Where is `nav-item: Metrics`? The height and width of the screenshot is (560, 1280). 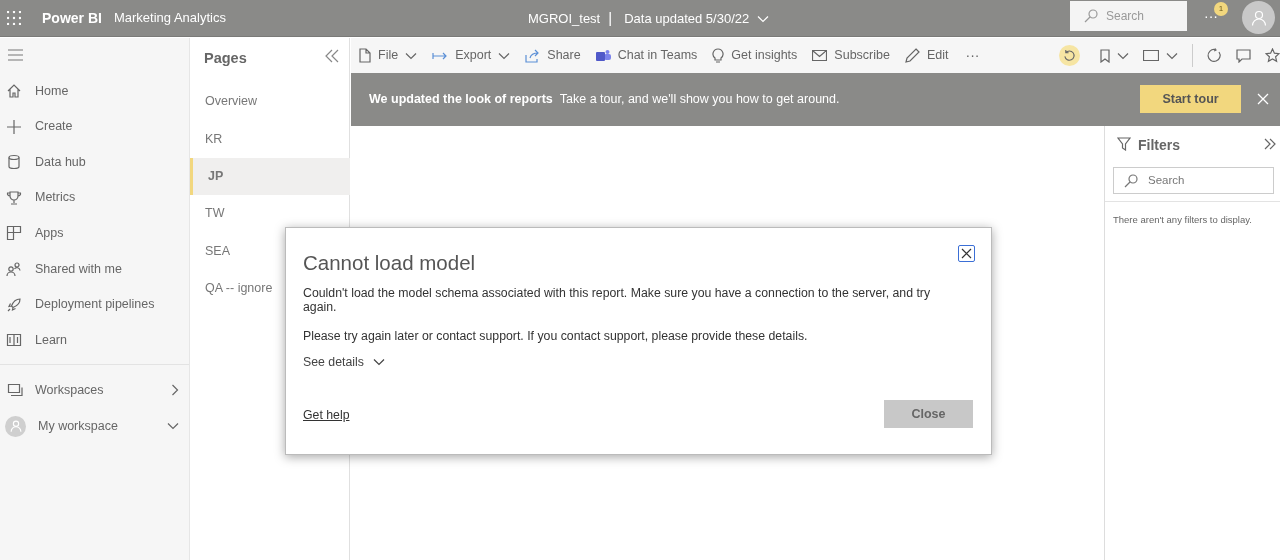
nav-item: Metrics is located at coordinates (41, 197).